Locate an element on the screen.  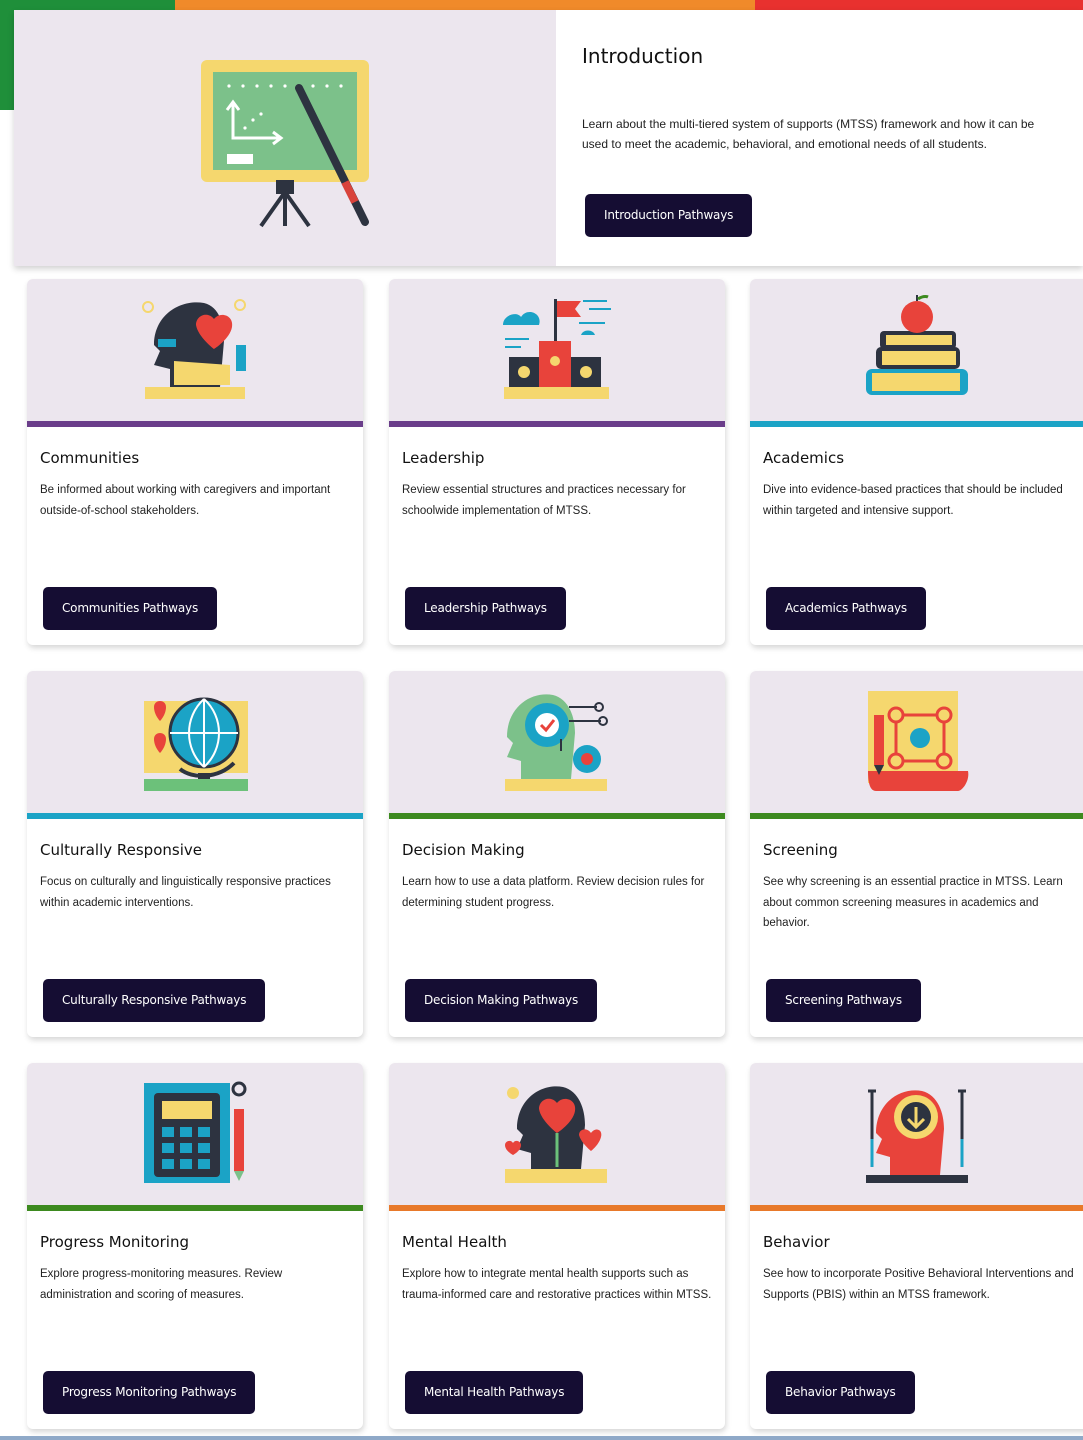
head-hearts-icon is located at coordinates (556, 1134).